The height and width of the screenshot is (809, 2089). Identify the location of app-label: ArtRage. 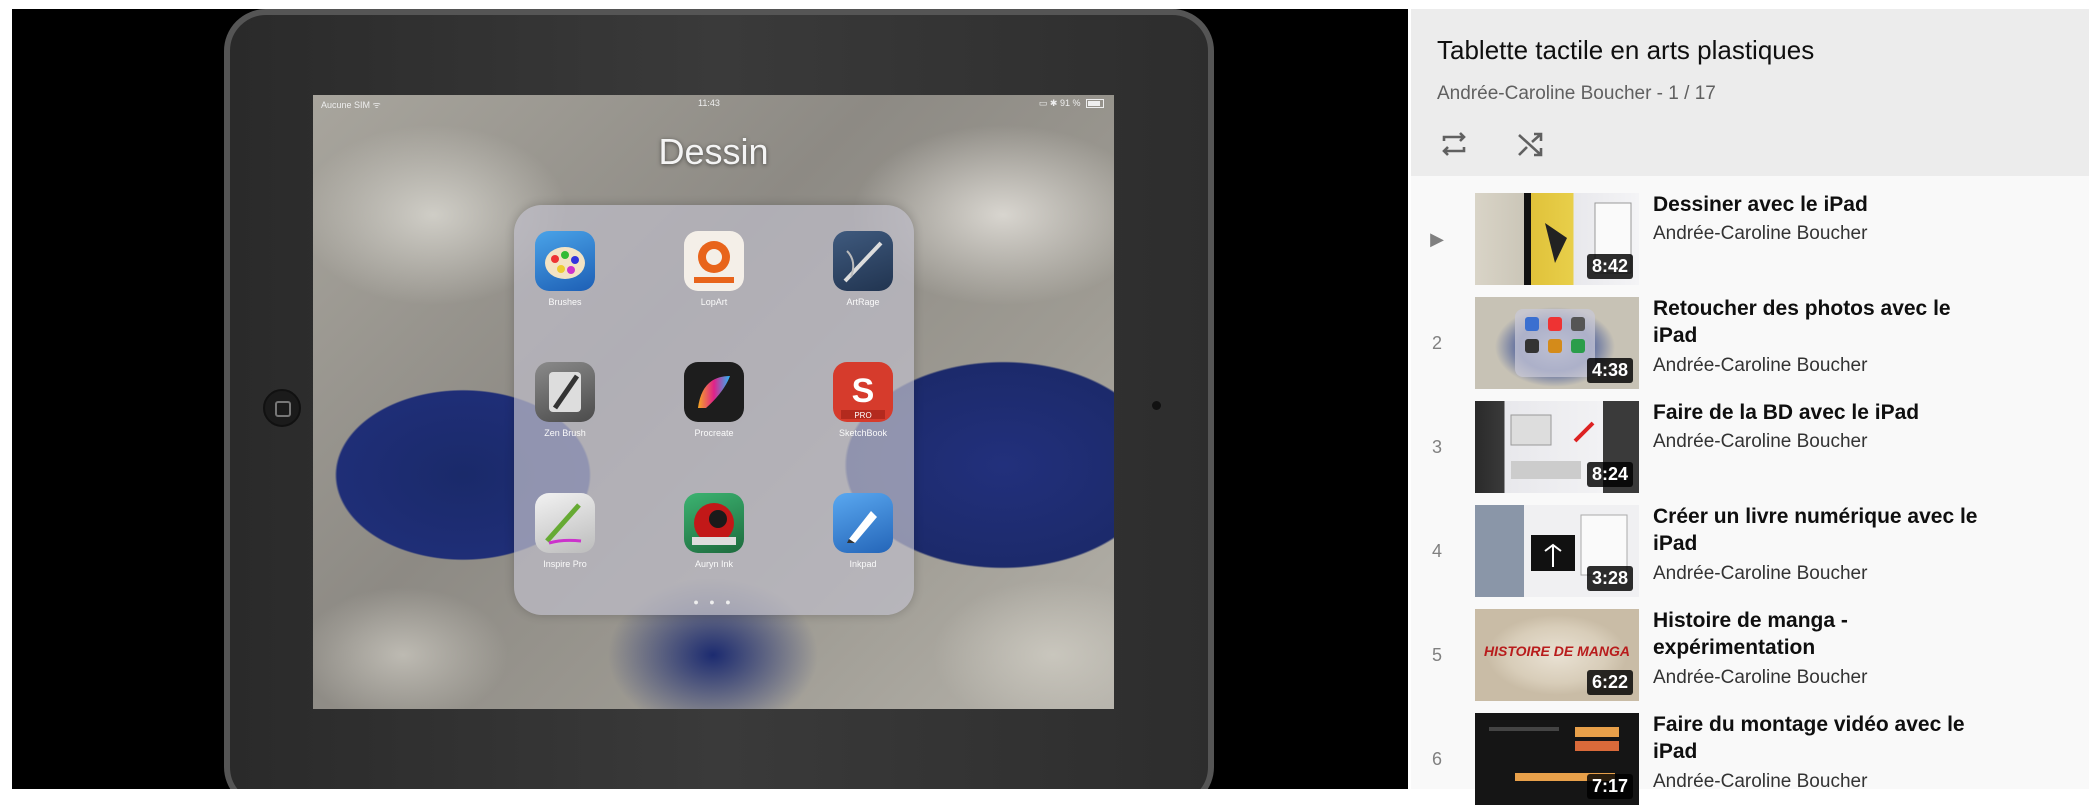
(863, 302).